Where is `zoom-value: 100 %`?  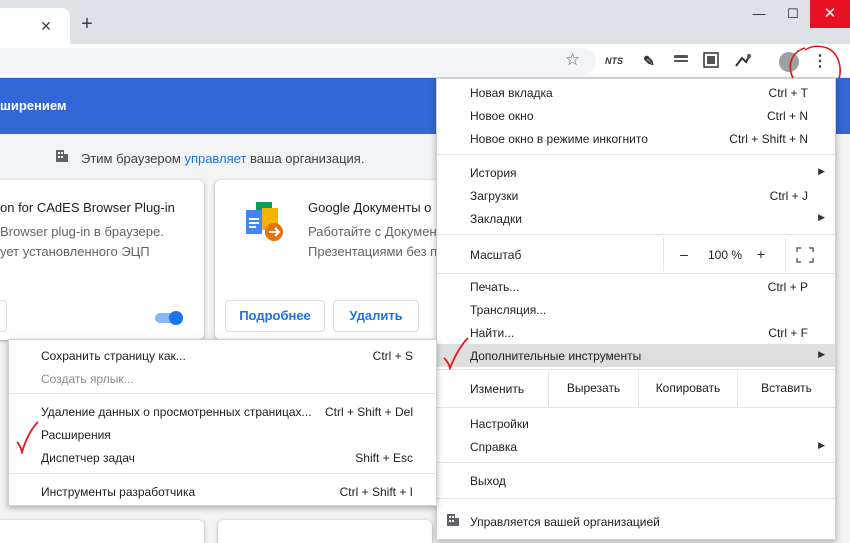 zoom-value: 100 % is located at coordinates (725, 255).